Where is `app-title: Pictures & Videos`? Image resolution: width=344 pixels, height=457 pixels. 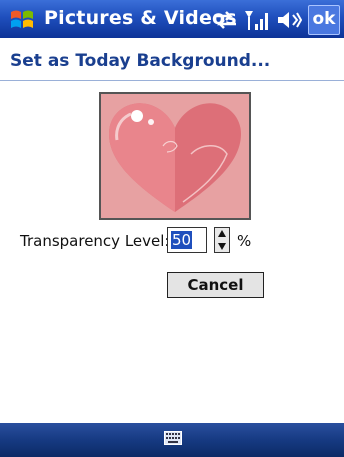
app-title: Pictures & Videos is located at coordinates (140, 18).